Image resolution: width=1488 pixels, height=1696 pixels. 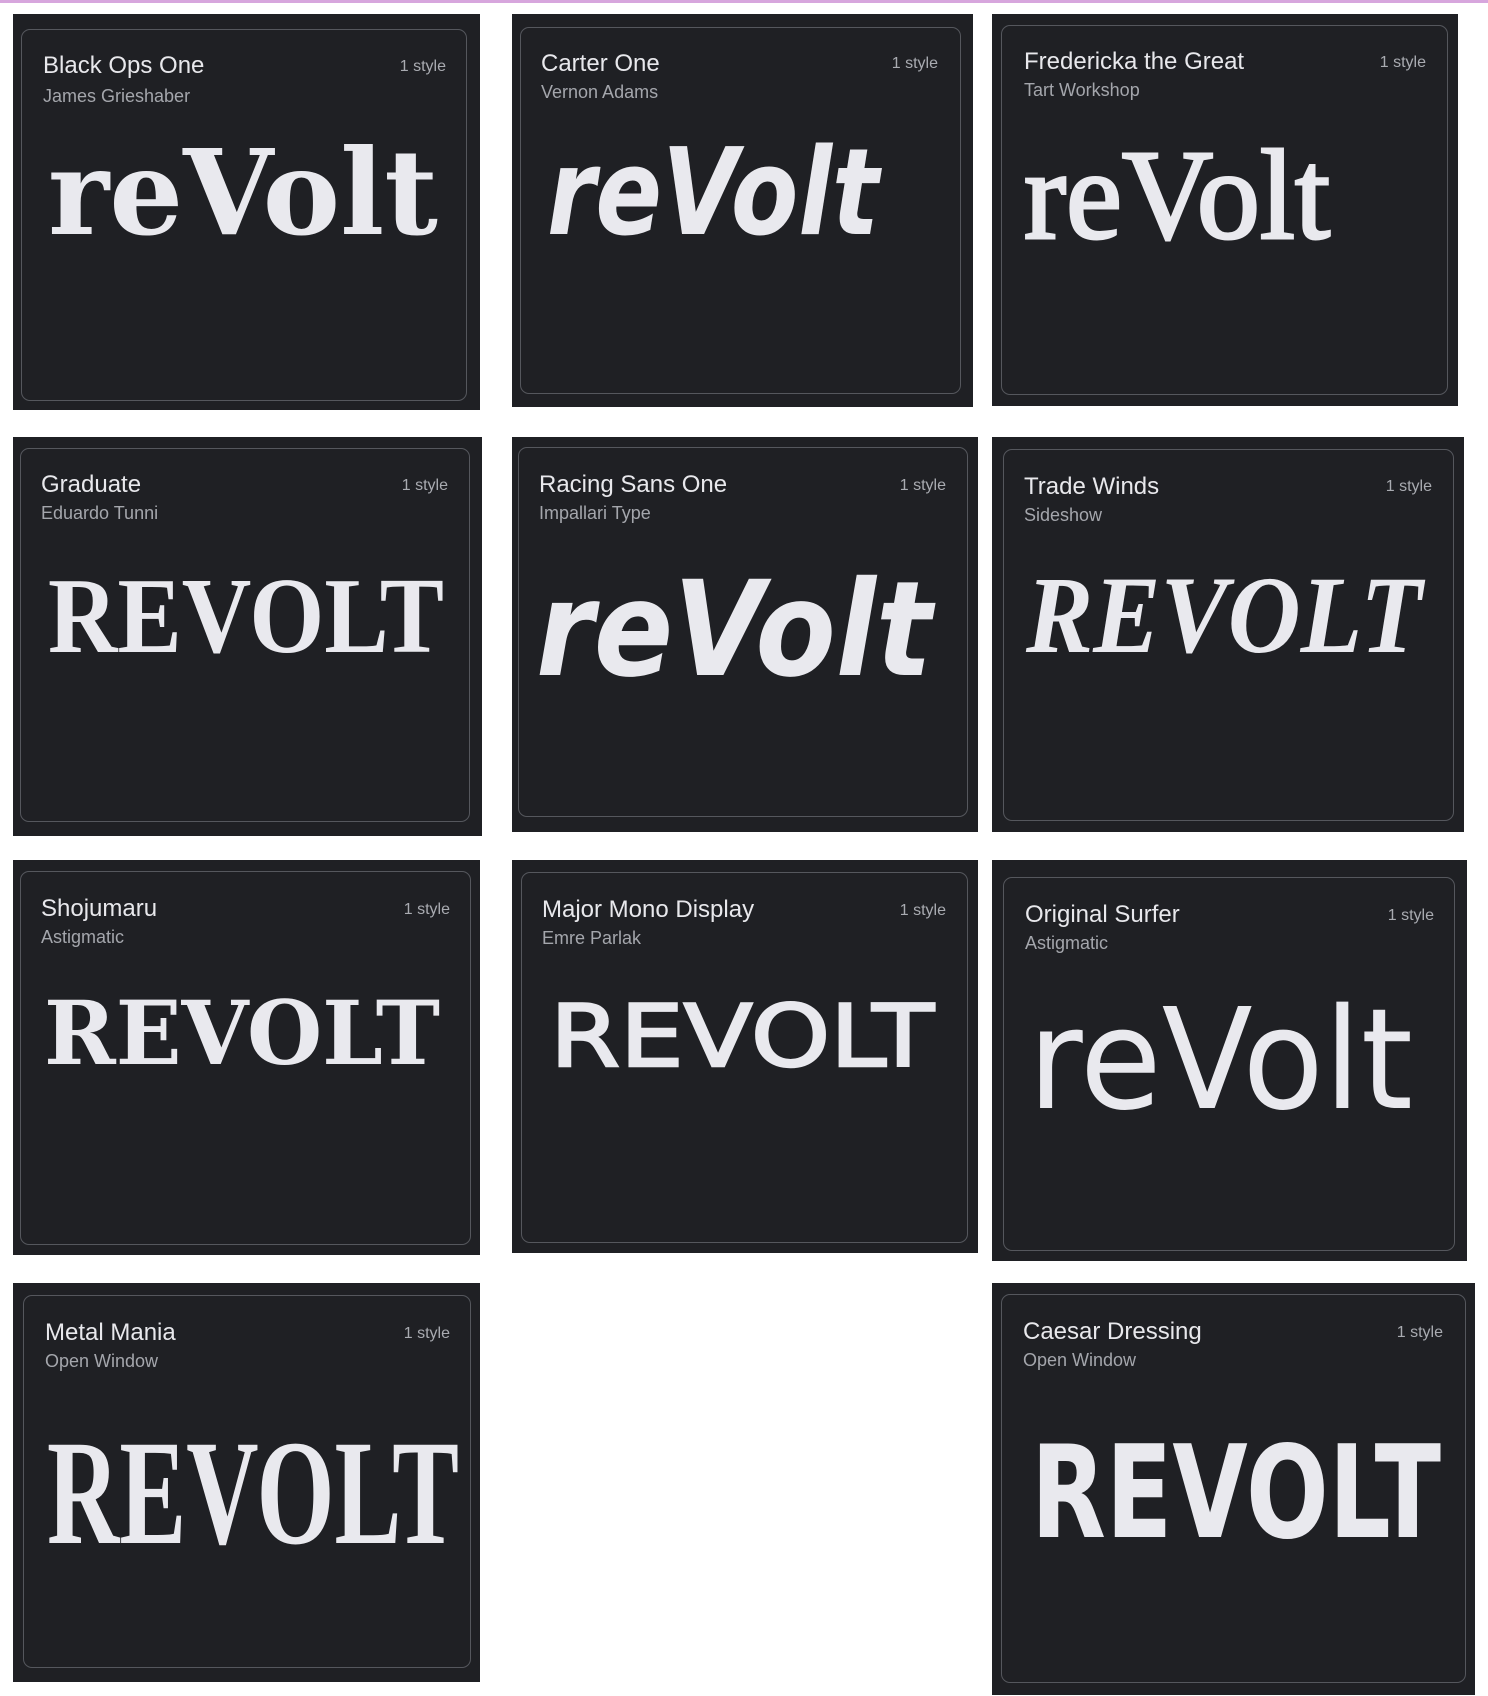 I want to click on font-name: Graduate, so click(x=91, y=484).